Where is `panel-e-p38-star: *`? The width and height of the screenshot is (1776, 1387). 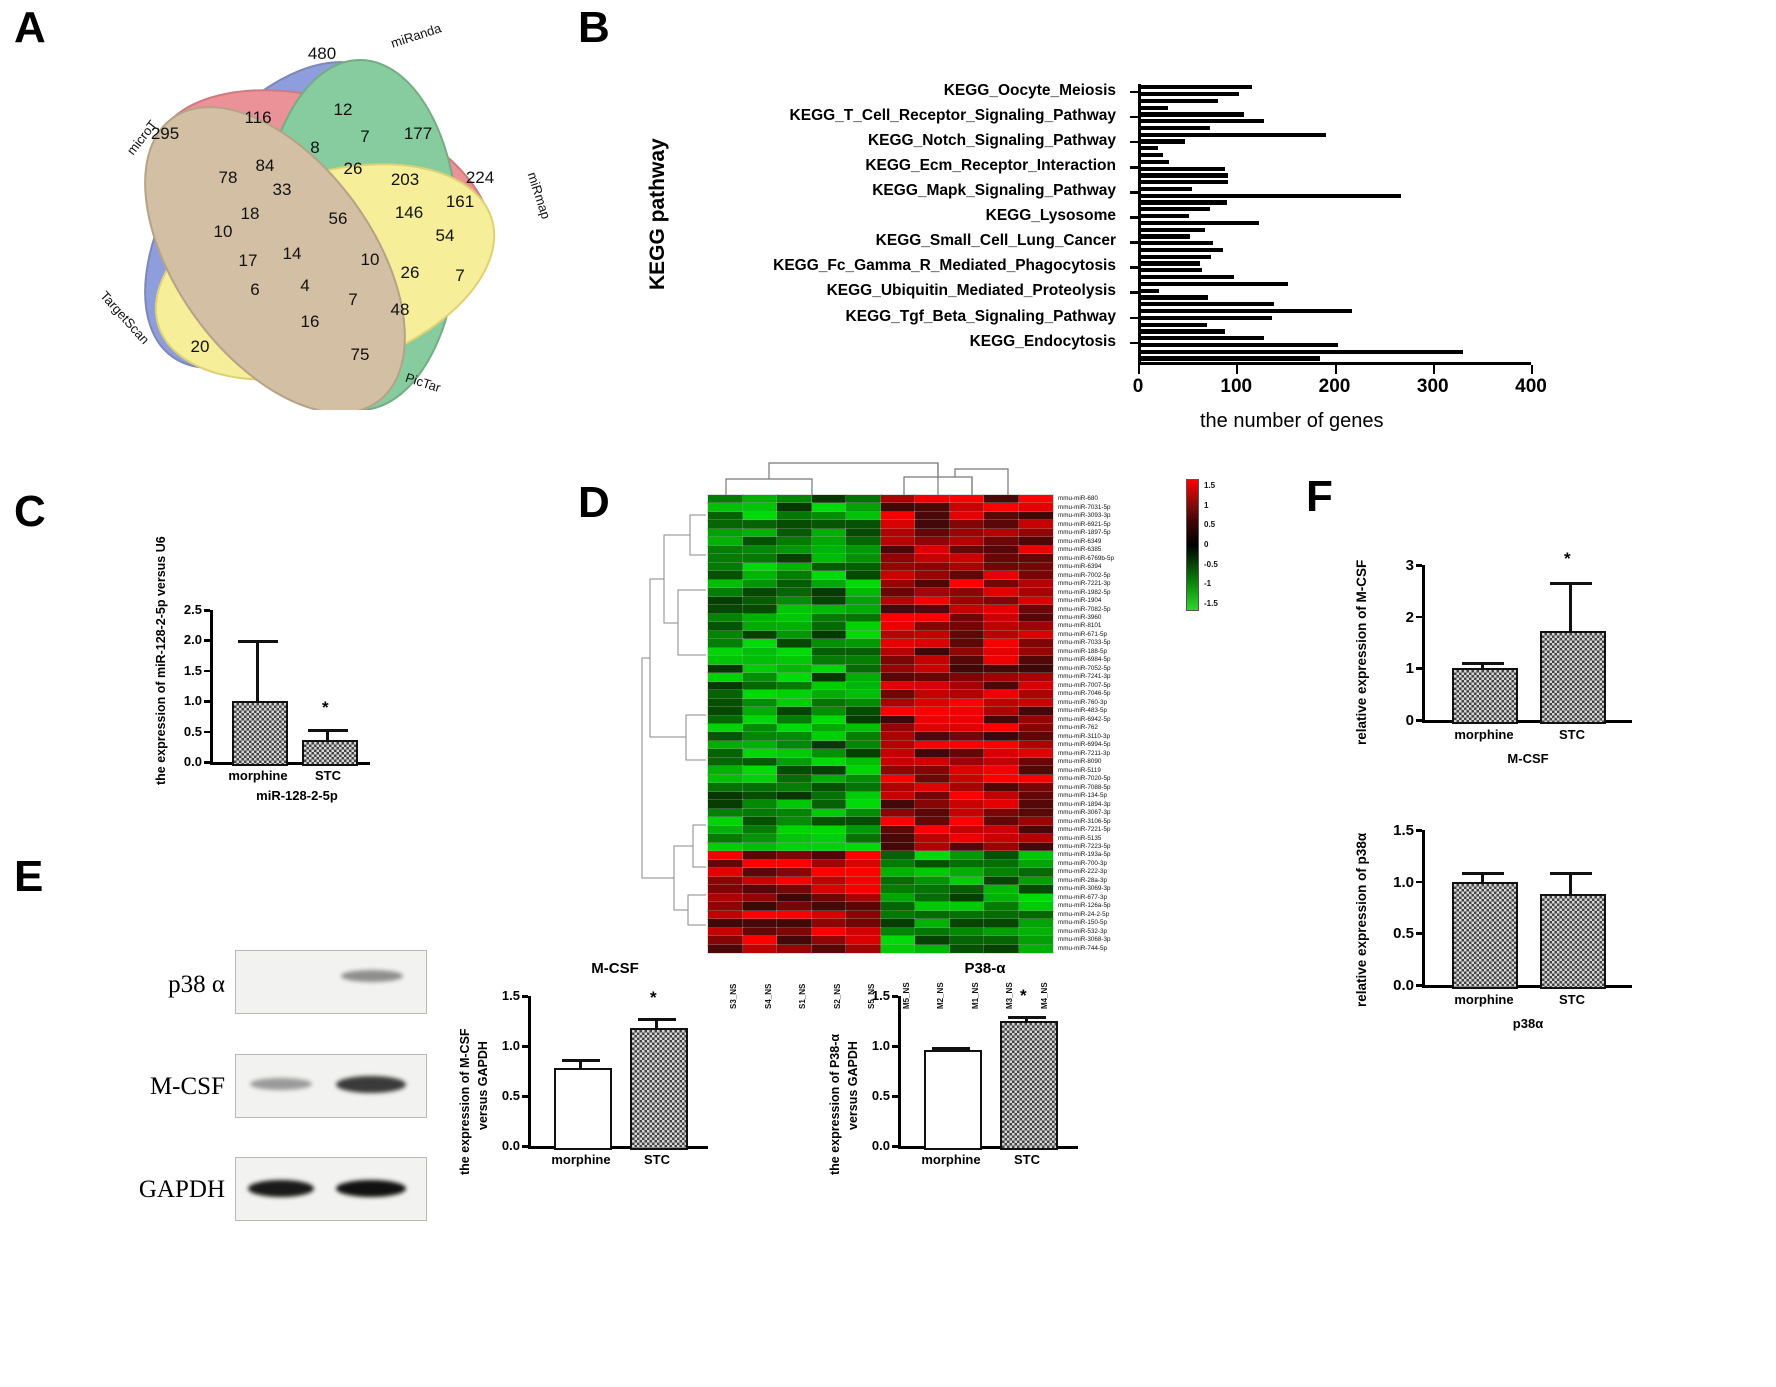
panel-e-p38-star: * is located at coordinates (1023, 995).